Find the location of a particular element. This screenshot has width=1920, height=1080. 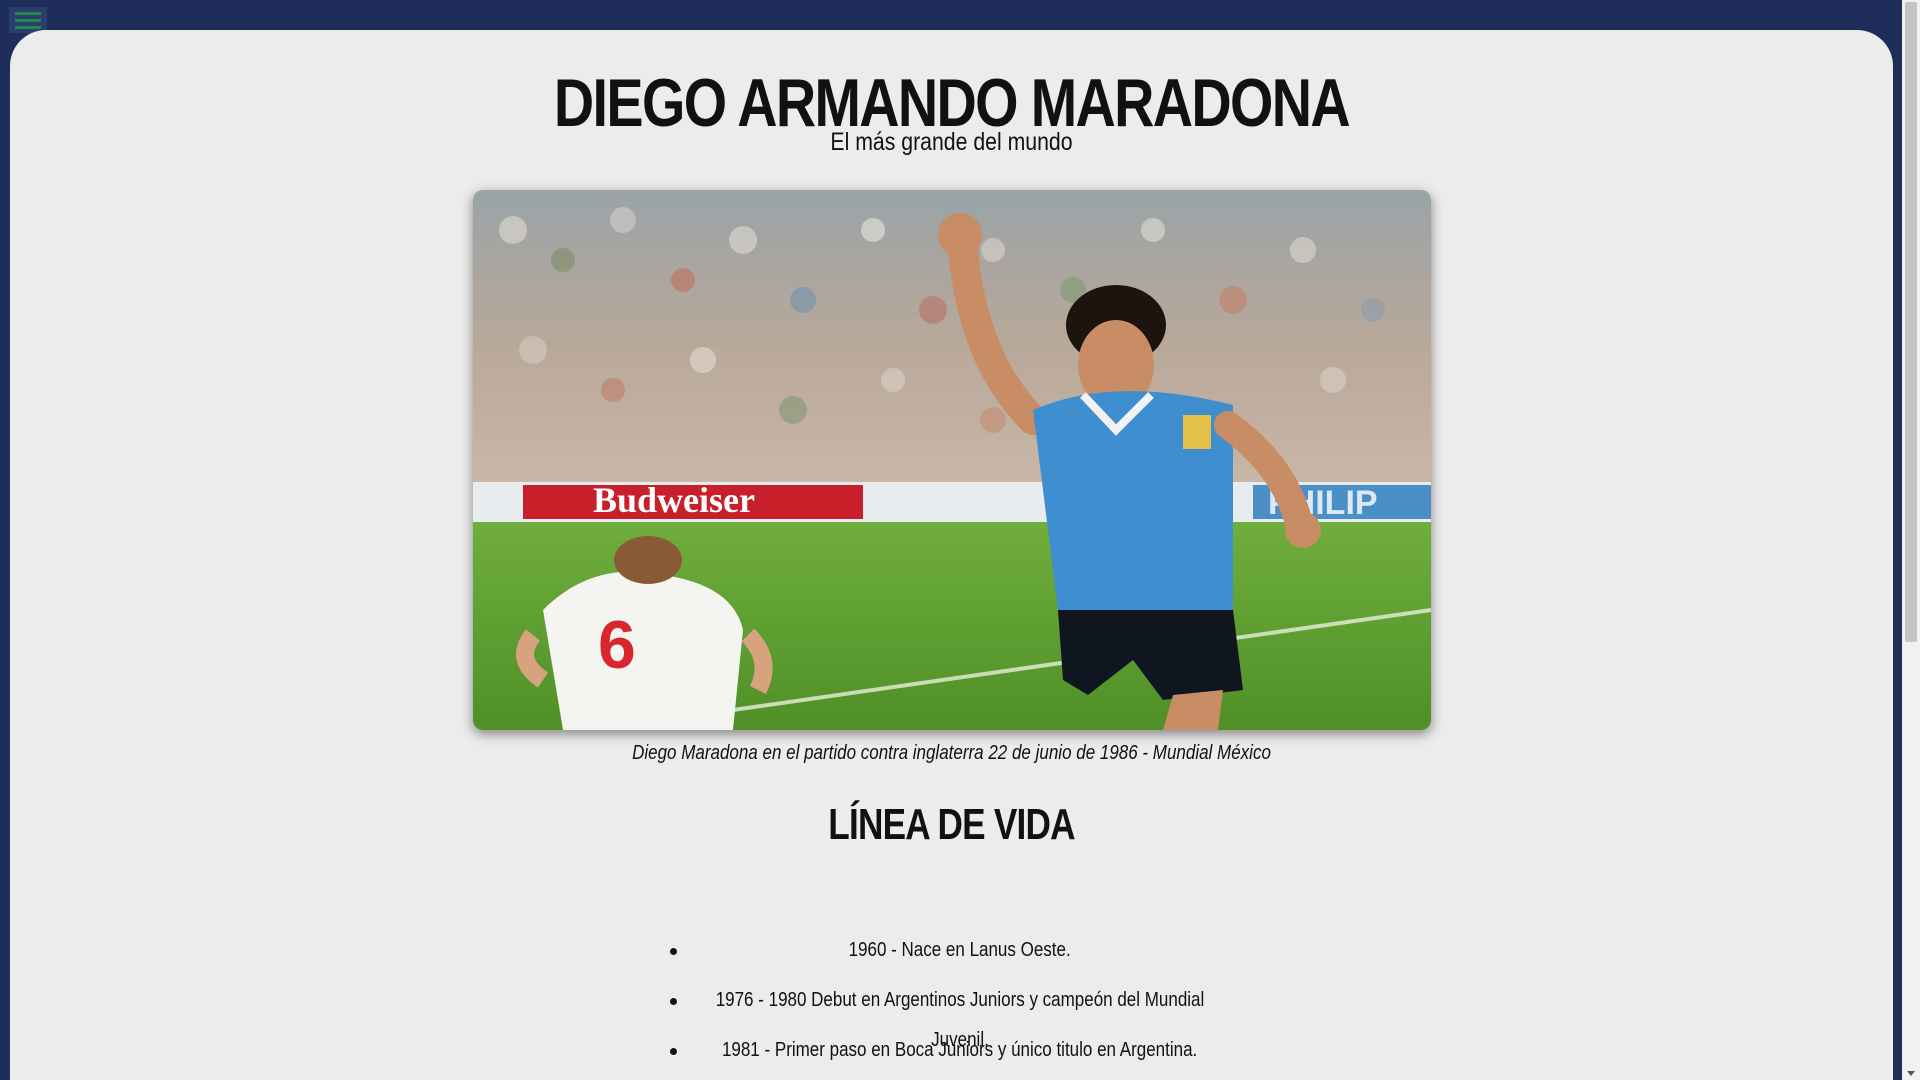

scroll-down-arrow-icon is located at coordinates (1911, 1073).